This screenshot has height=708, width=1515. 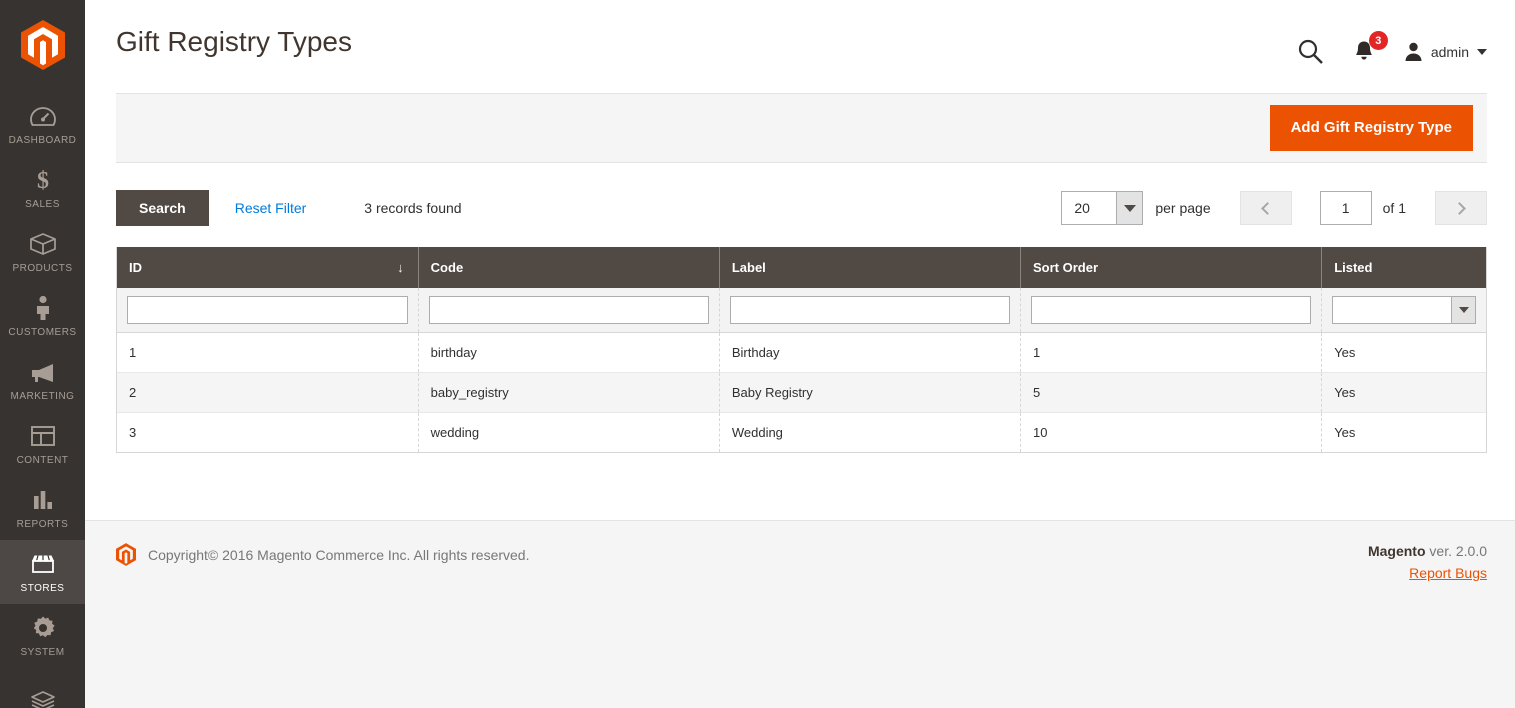 I want to click on cell-sort-order: 1, so click(x=1171, y=352).